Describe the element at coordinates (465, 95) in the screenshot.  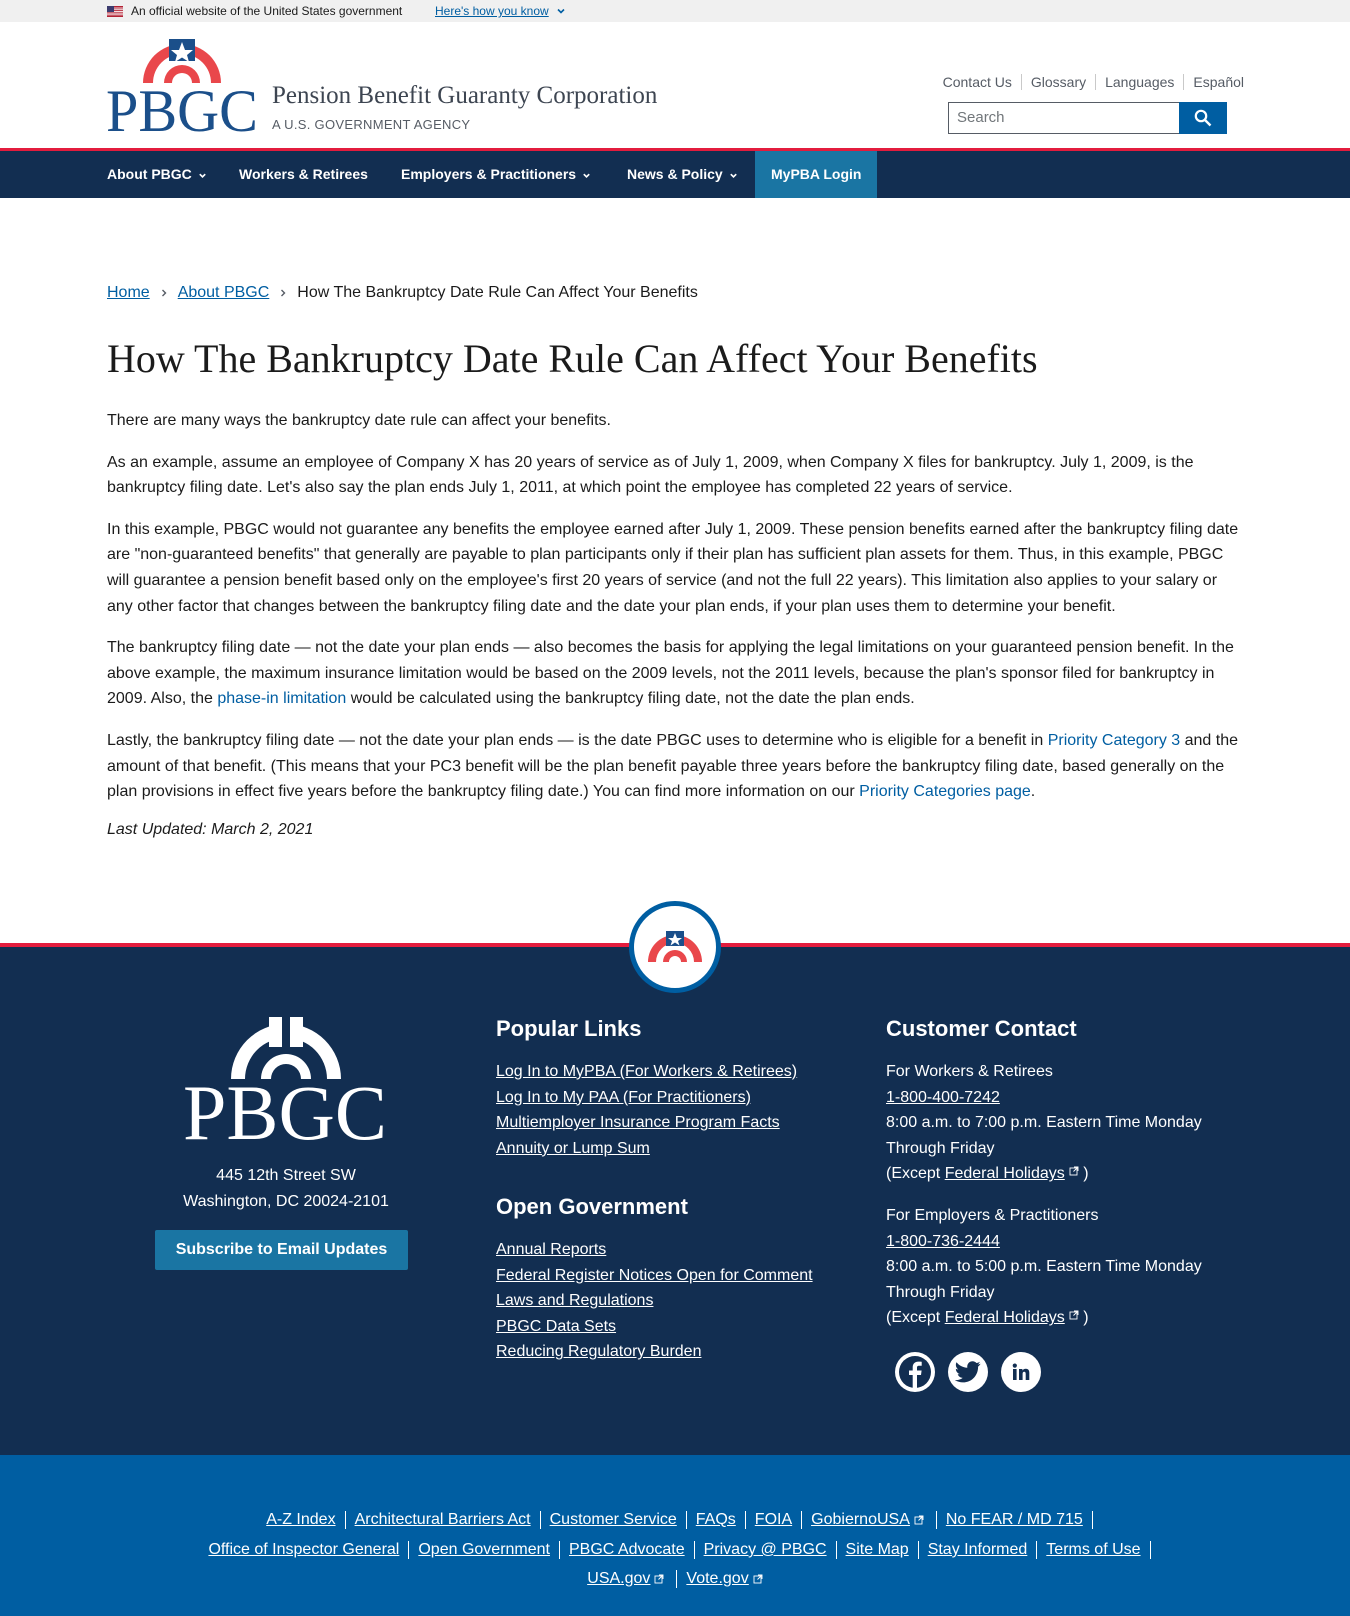
I see `agency-name: Pension Benefit Guaranty Corporation` at that location.